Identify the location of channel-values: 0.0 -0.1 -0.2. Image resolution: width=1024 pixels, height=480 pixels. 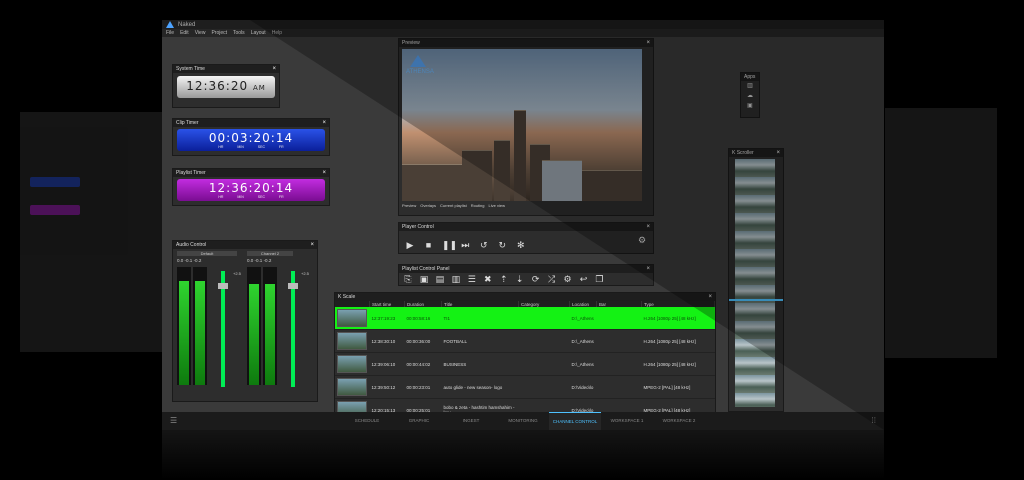
(259, 260).